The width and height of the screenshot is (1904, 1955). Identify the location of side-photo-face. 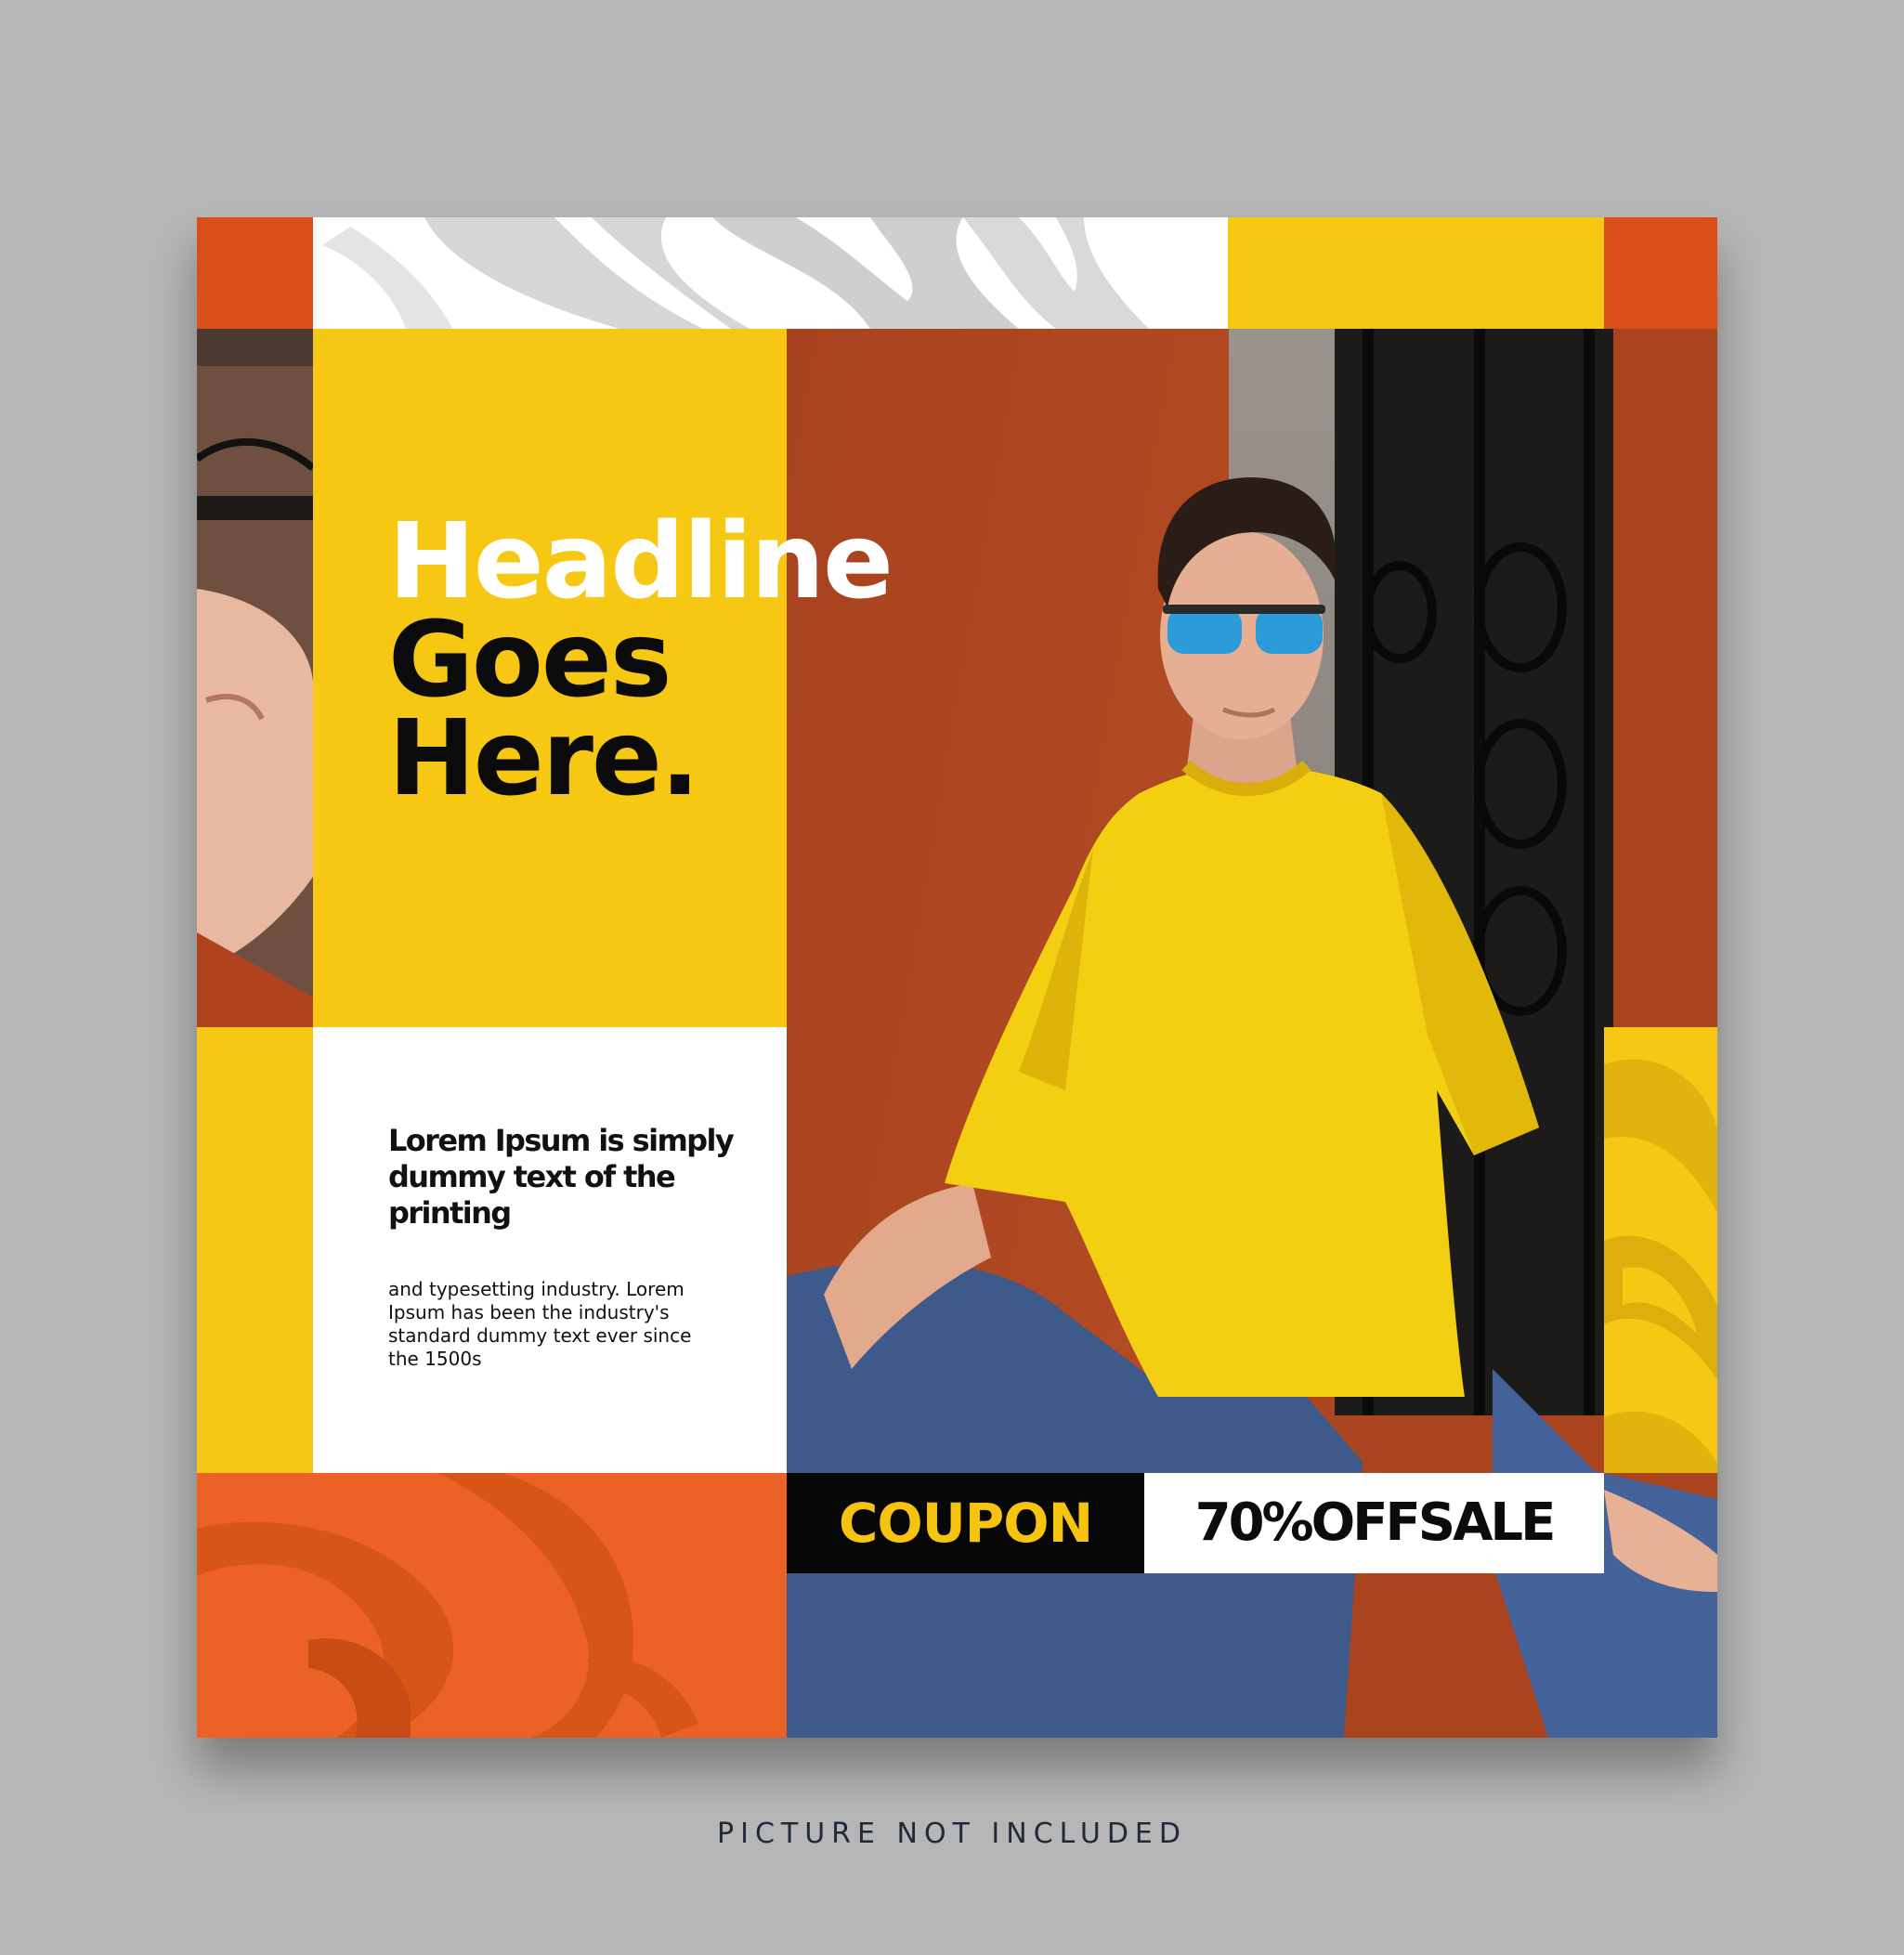
(255, 678).